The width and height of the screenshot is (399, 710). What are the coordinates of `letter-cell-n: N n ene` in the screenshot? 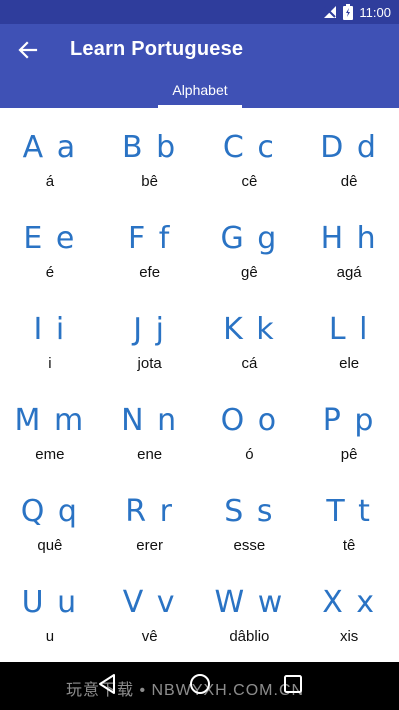 It's located at (150, 448).